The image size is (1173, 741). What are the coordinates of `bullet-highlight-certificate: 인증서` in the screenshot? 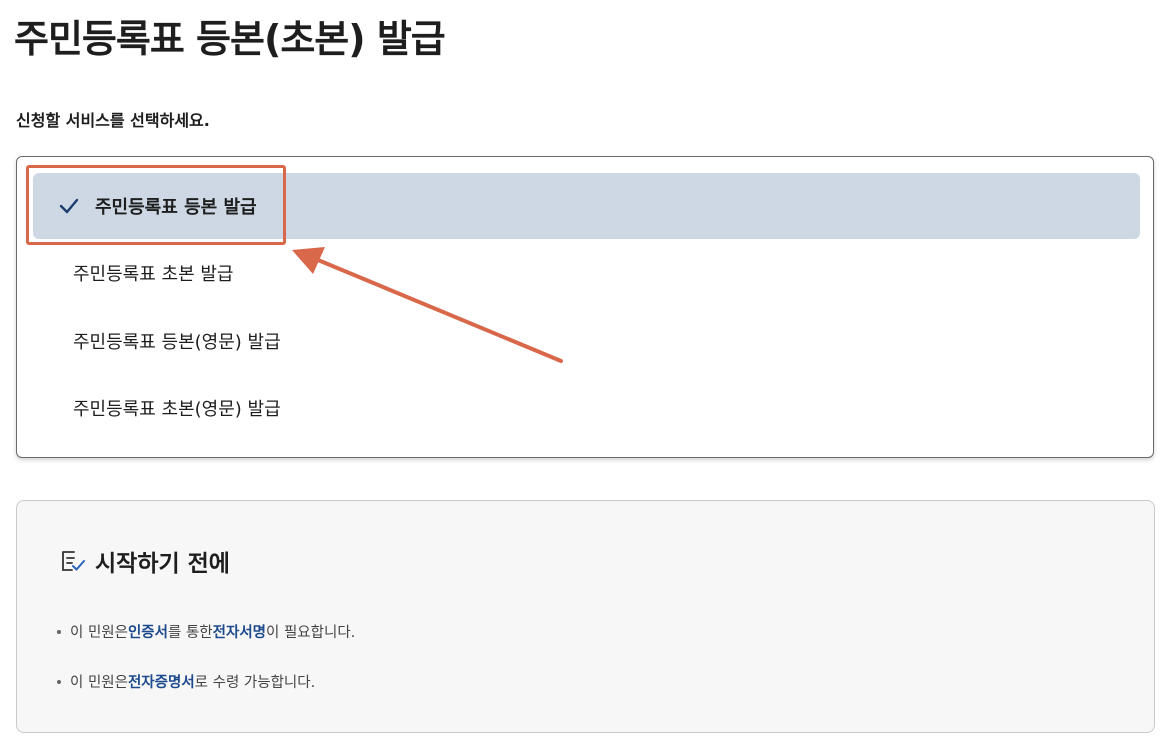 It's located at (147, 633).